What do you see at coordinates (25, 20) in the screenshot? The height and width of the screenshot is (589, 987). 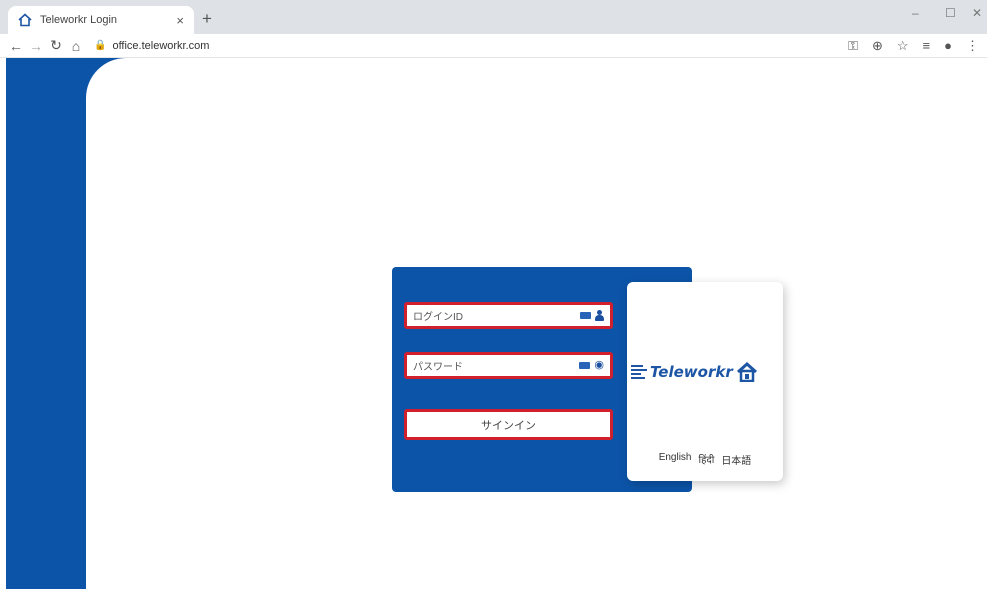 I see `house-favicon-icon` at bounding box center [25, 20].